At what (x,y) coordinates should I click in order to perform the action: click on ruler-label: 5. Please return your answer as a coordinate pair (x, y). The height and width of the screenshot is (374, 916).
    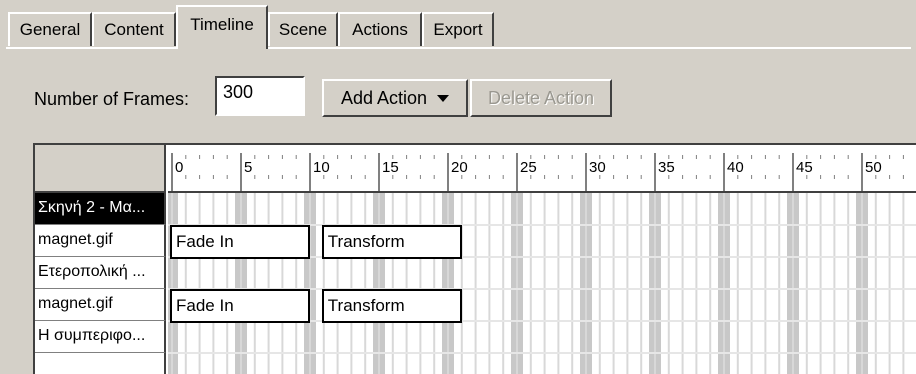
    Looking at the image, I should click on (248, 167).